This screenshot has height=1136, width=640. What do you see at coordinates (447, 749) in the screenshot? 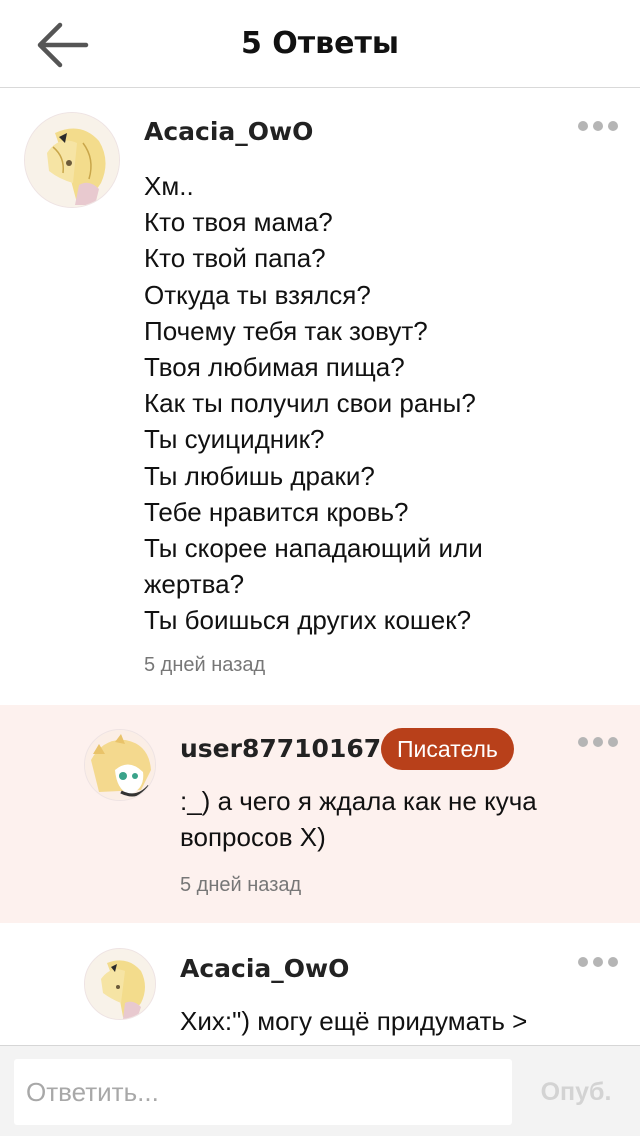
I see `writer-badge: Писатель` at bounding box center [447, 749].